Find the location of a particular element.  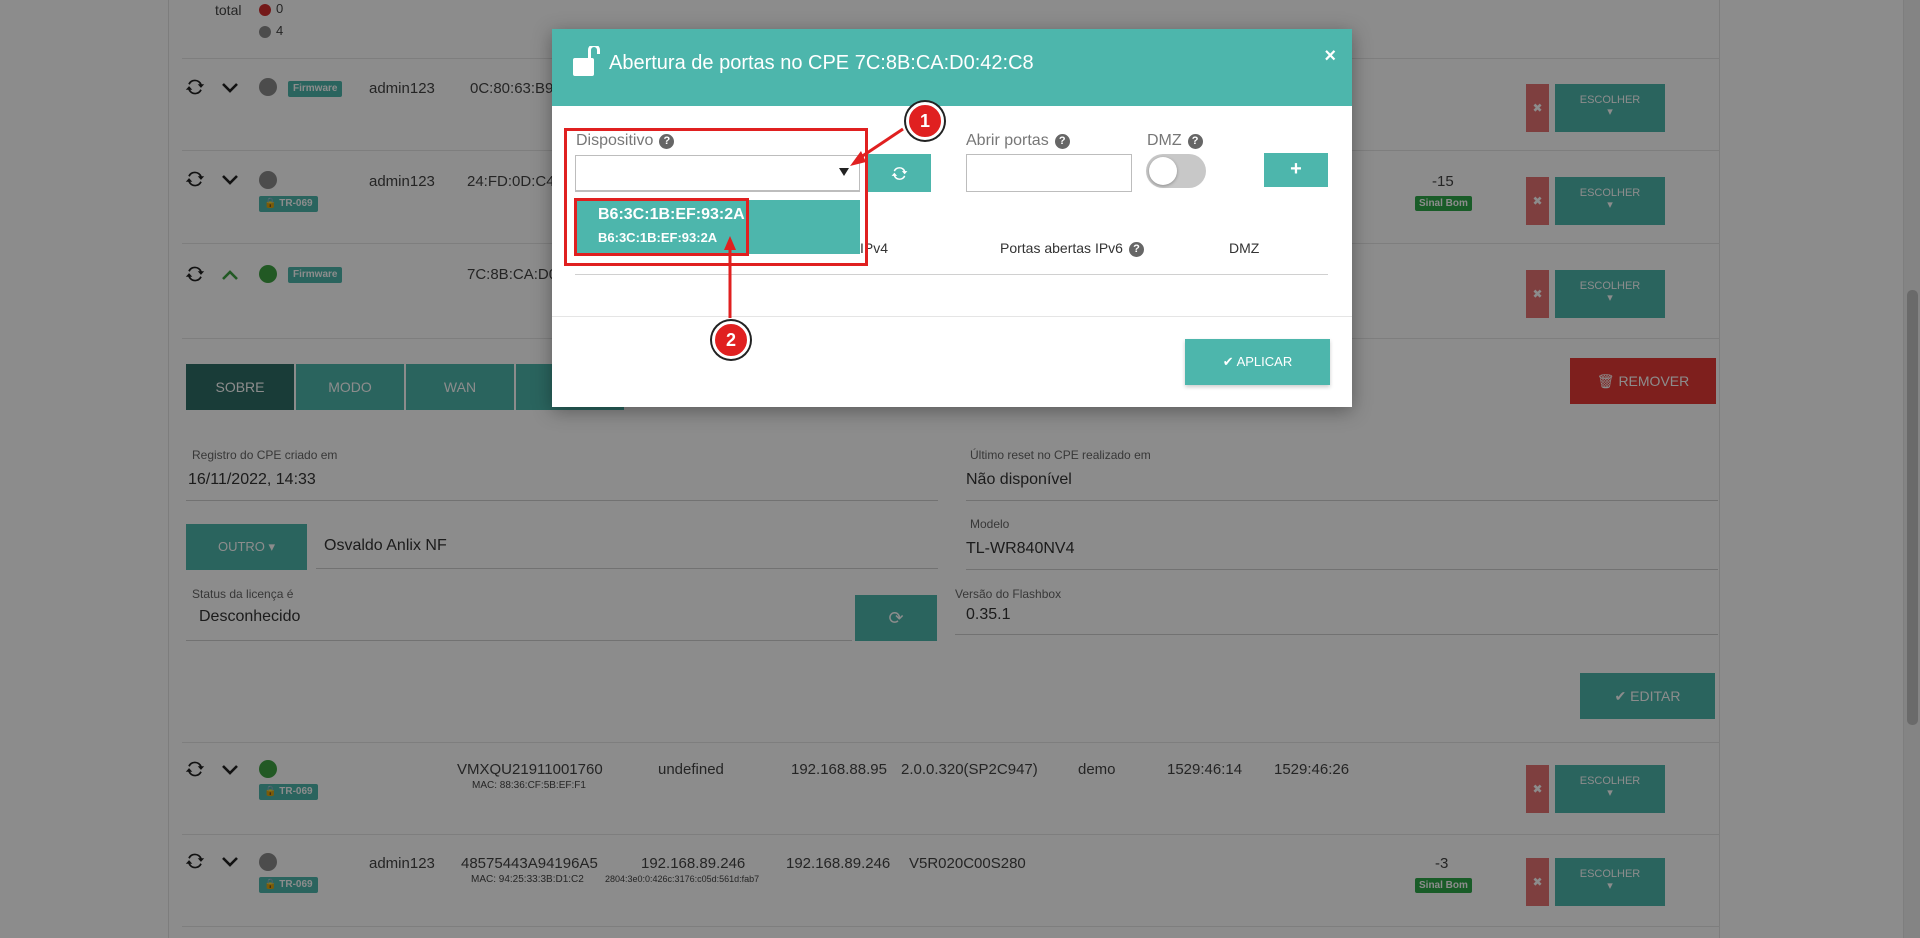

ports-label: Abrir portas? is located at coordinates (1018, 141).